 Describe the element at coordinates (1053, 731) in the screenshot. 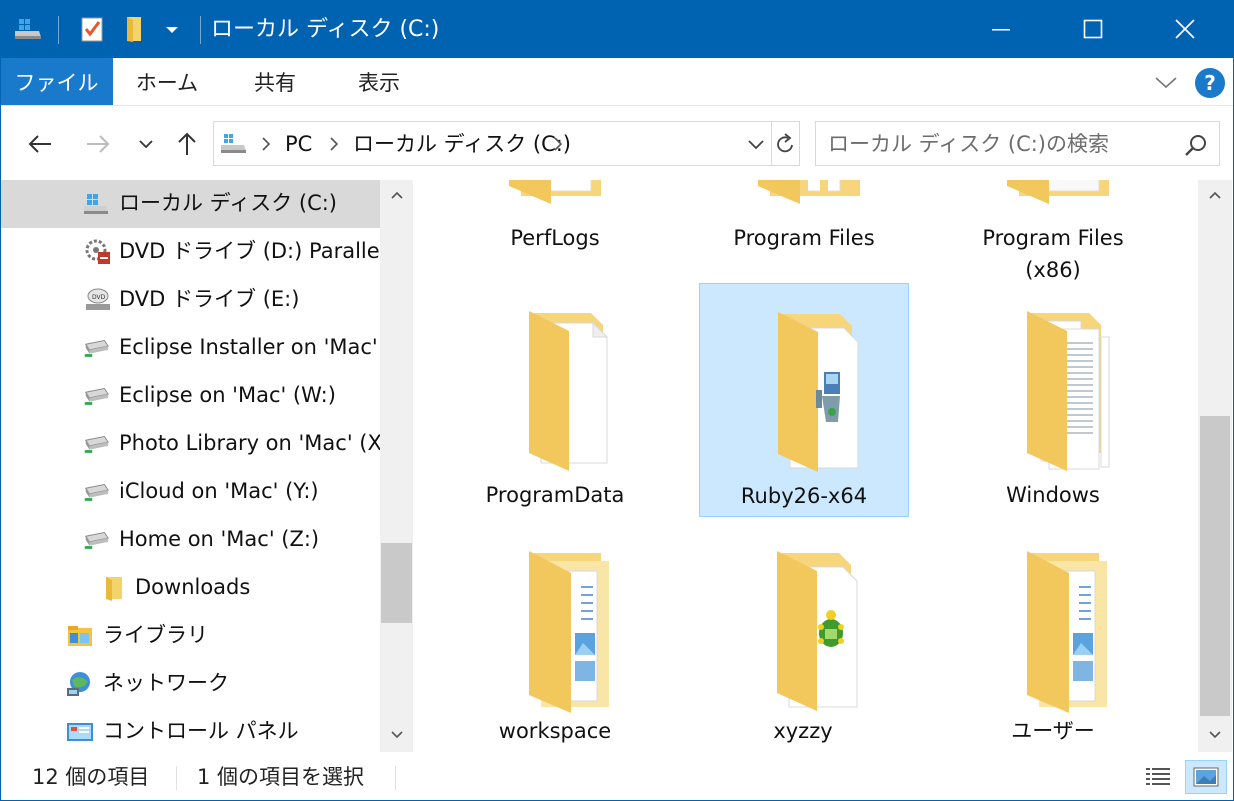

I see `file-name: ユーザー` at that location.